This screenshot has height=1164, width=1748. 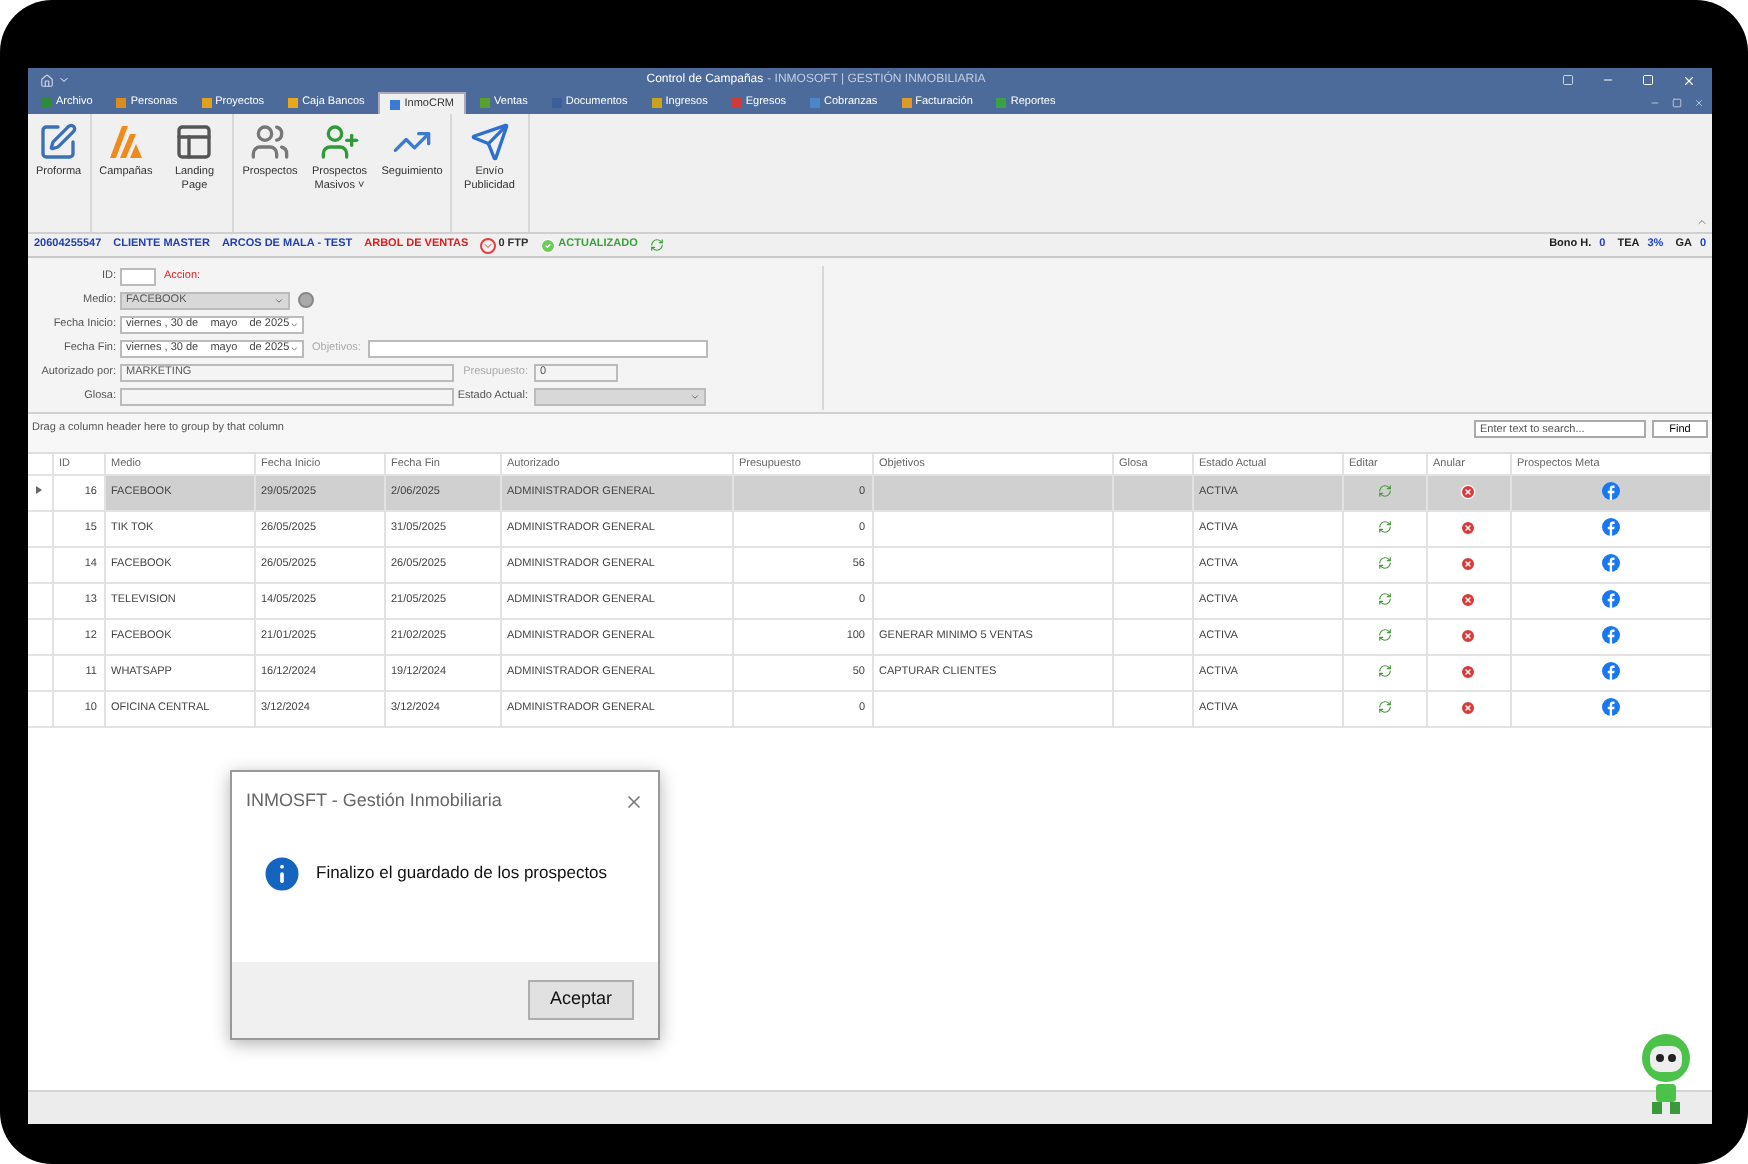 What do you see at coordinates (1666, 1076) in the screenshot?
I see `robot-icon` at bounding box center [1666, 1076].